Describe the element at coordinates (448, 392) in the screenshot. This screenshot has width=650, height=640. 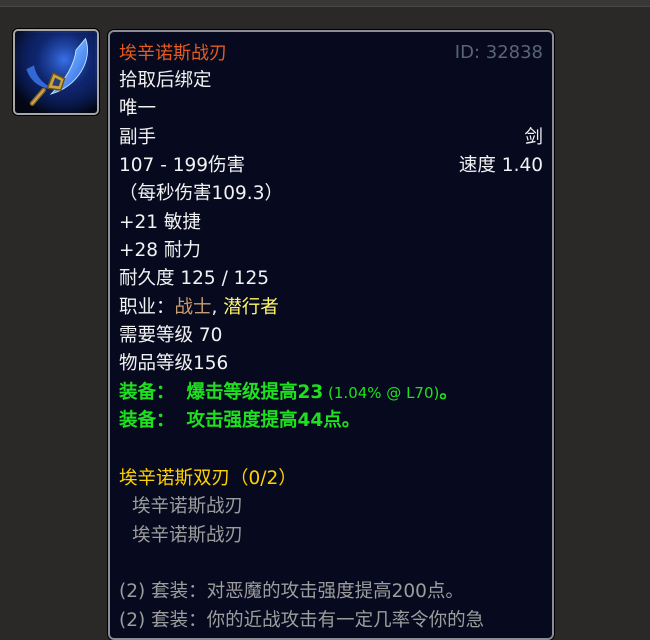
I see `equip-suffix: 。` at that location.